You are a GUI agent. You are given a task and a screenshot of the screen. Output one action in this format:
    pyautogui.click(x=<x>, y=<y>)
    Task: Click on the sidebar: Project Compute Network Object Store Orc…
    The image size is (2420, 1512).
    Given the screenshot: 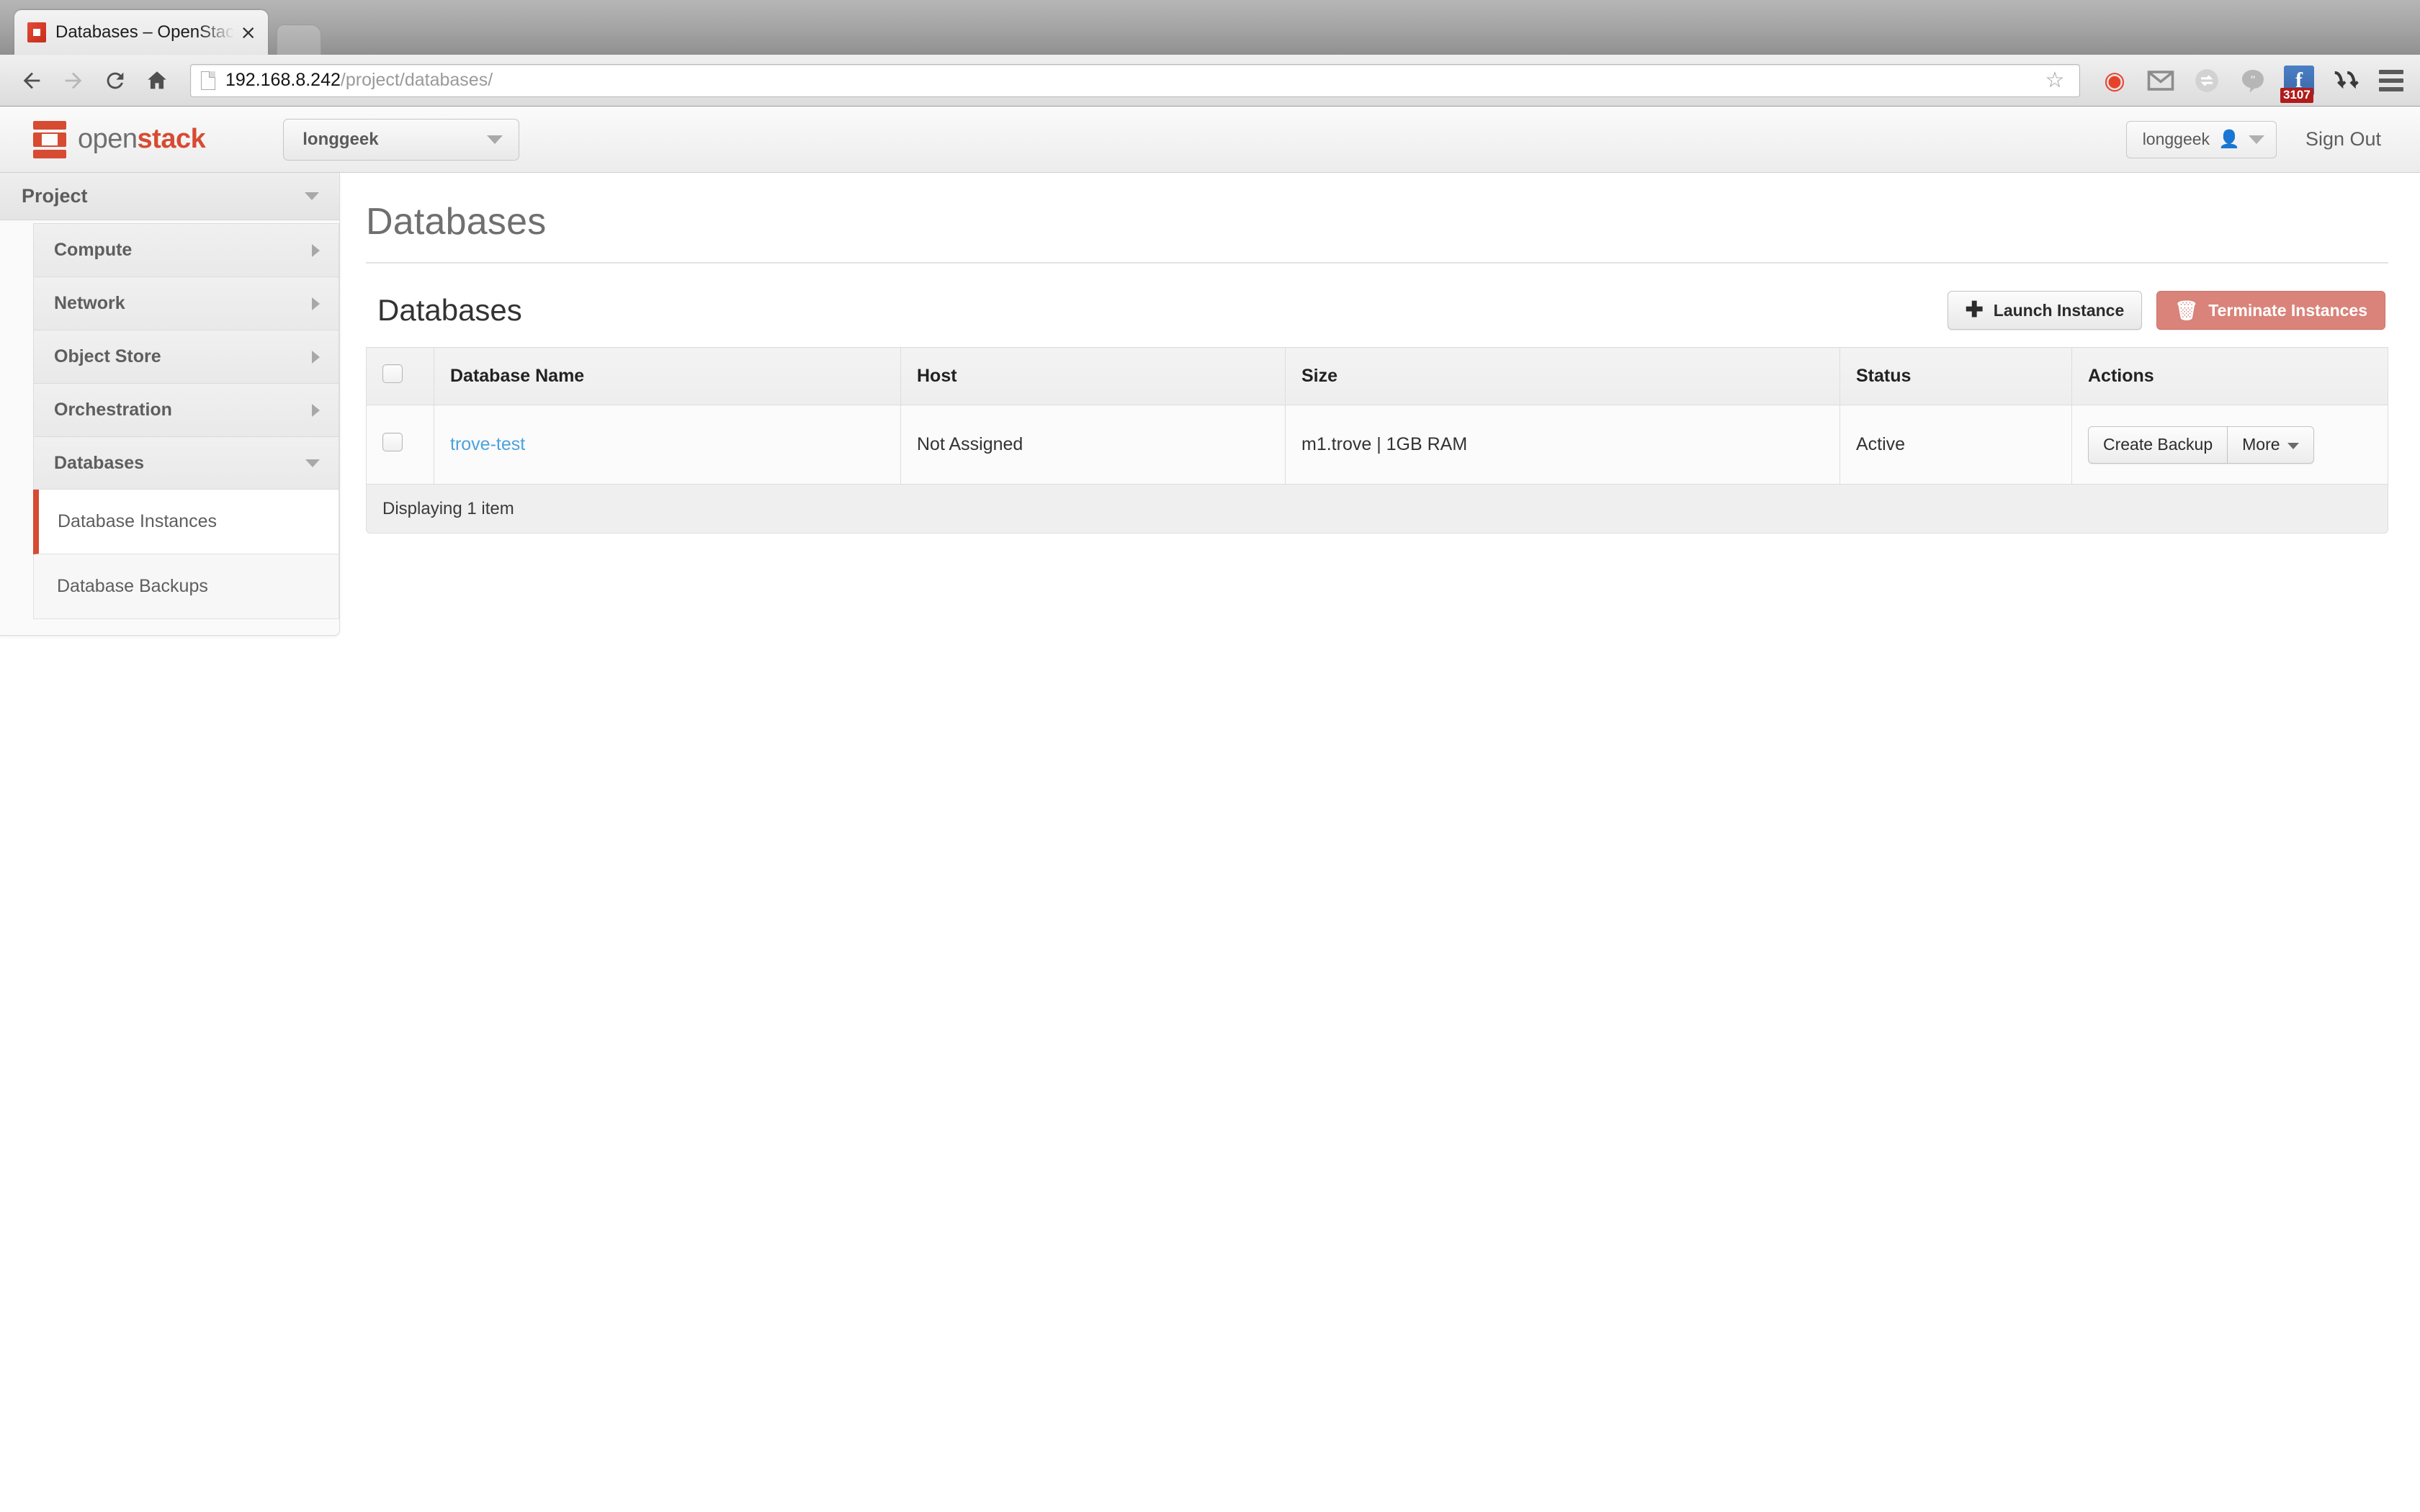 What is the action you would take?
    pyautogui.click(x=170, y=404)
    